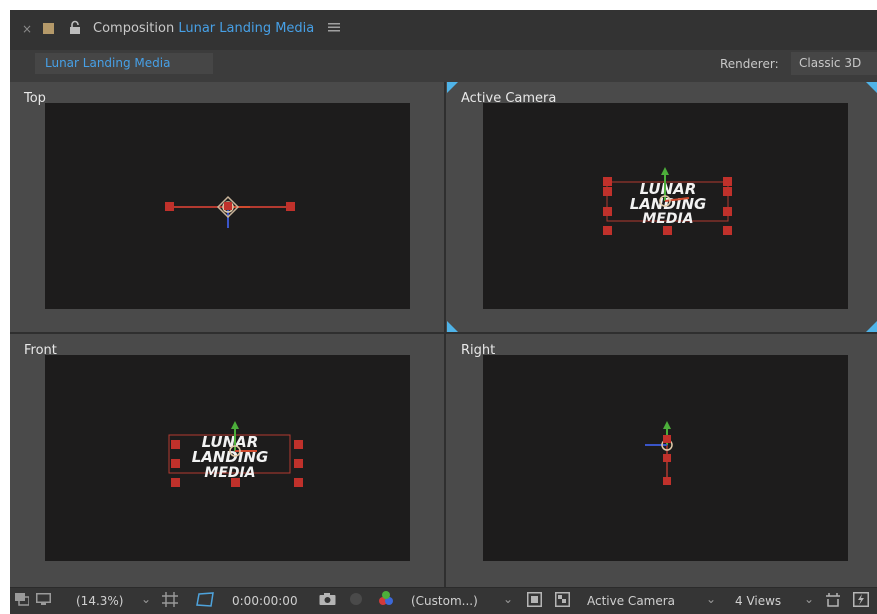 The image size is (877, 614). I want to click on active-view-dropdown: Active Camera, so click(631, 601).